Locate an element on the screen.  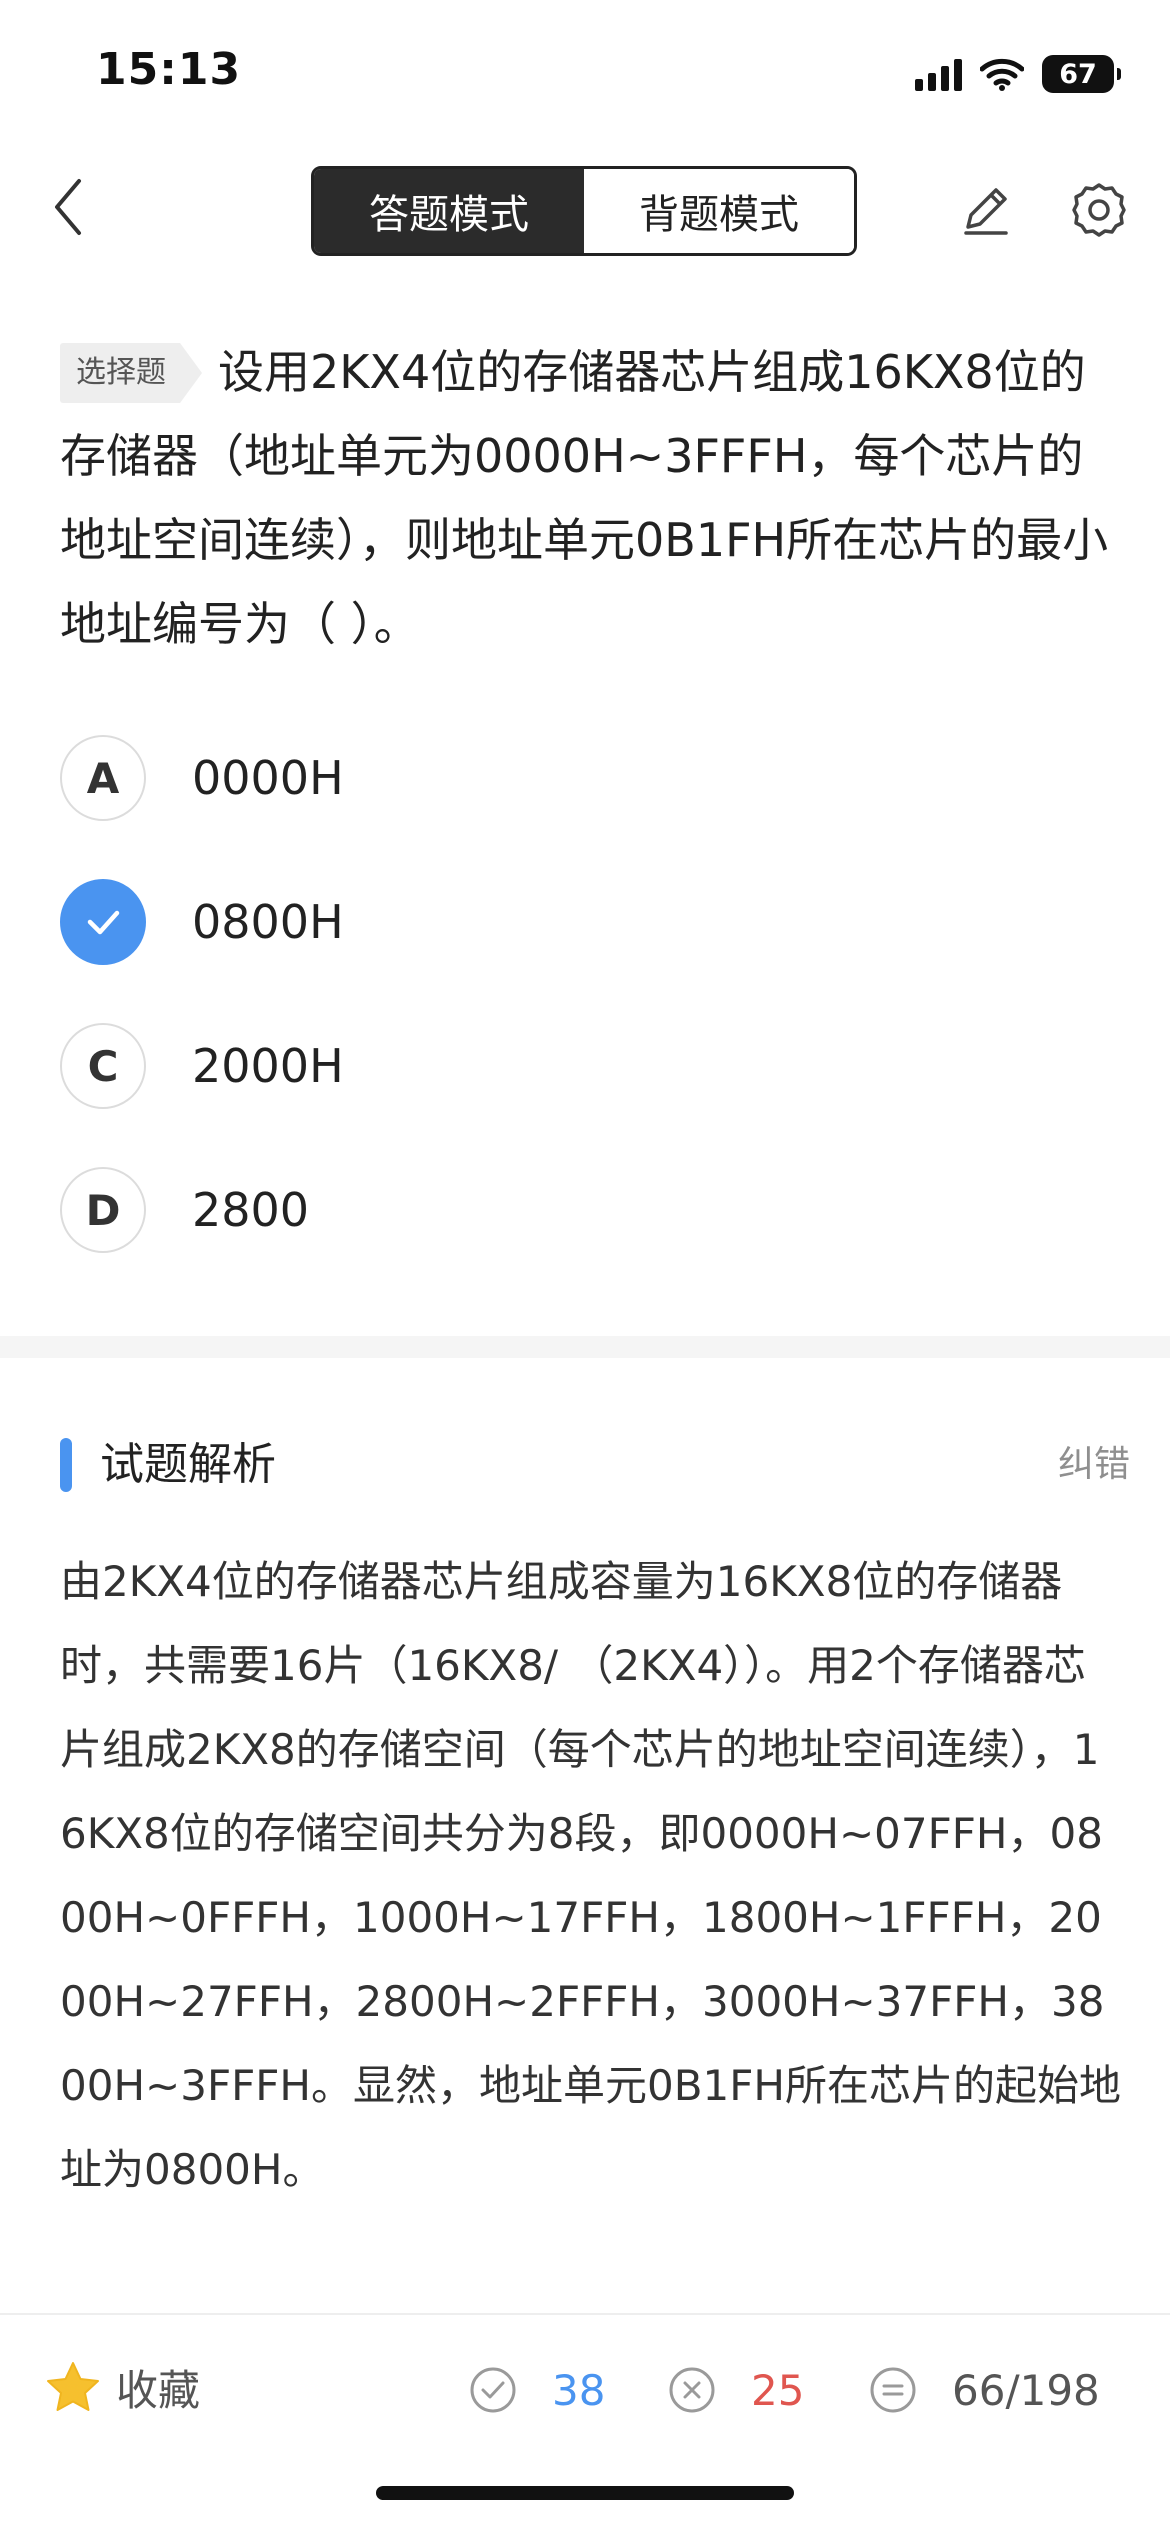
analysis-header: 试题解析 纠错 is located at coordinates (595, 1465).